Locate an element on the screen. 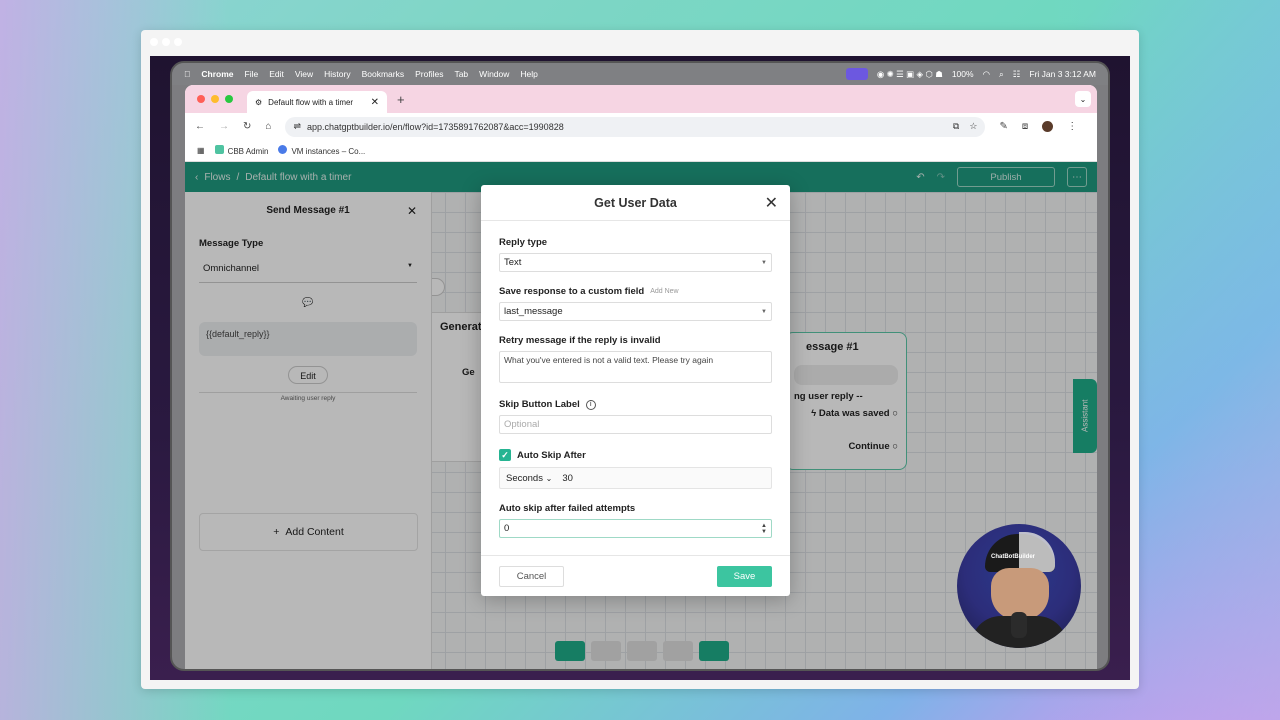  gcp-favicon-icon is located at coordinates (283, 149).